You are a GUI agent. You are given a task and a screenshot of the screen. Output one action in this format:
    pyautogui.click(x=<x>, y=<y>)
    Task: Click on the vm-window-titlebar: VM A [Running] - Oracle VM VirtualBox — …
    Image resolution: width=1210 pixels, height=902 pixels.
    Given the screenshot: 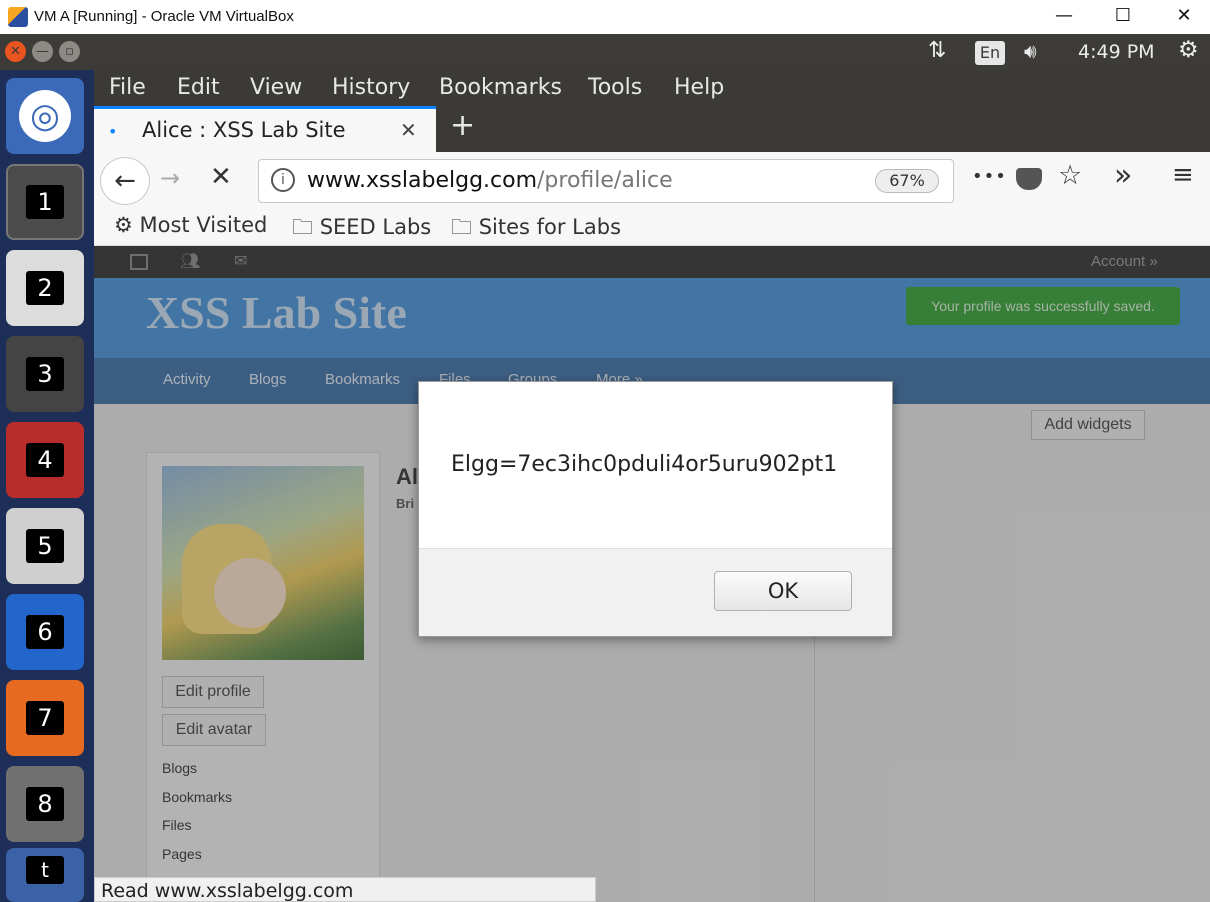 What is the action you would take?
    pyautogui.click(x=605, y=17)
    